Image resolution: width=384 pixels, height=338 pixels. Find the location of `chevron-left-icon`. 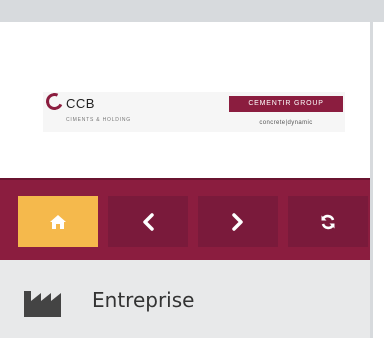

chevron-left-icon is located at coordinates (148, 221).